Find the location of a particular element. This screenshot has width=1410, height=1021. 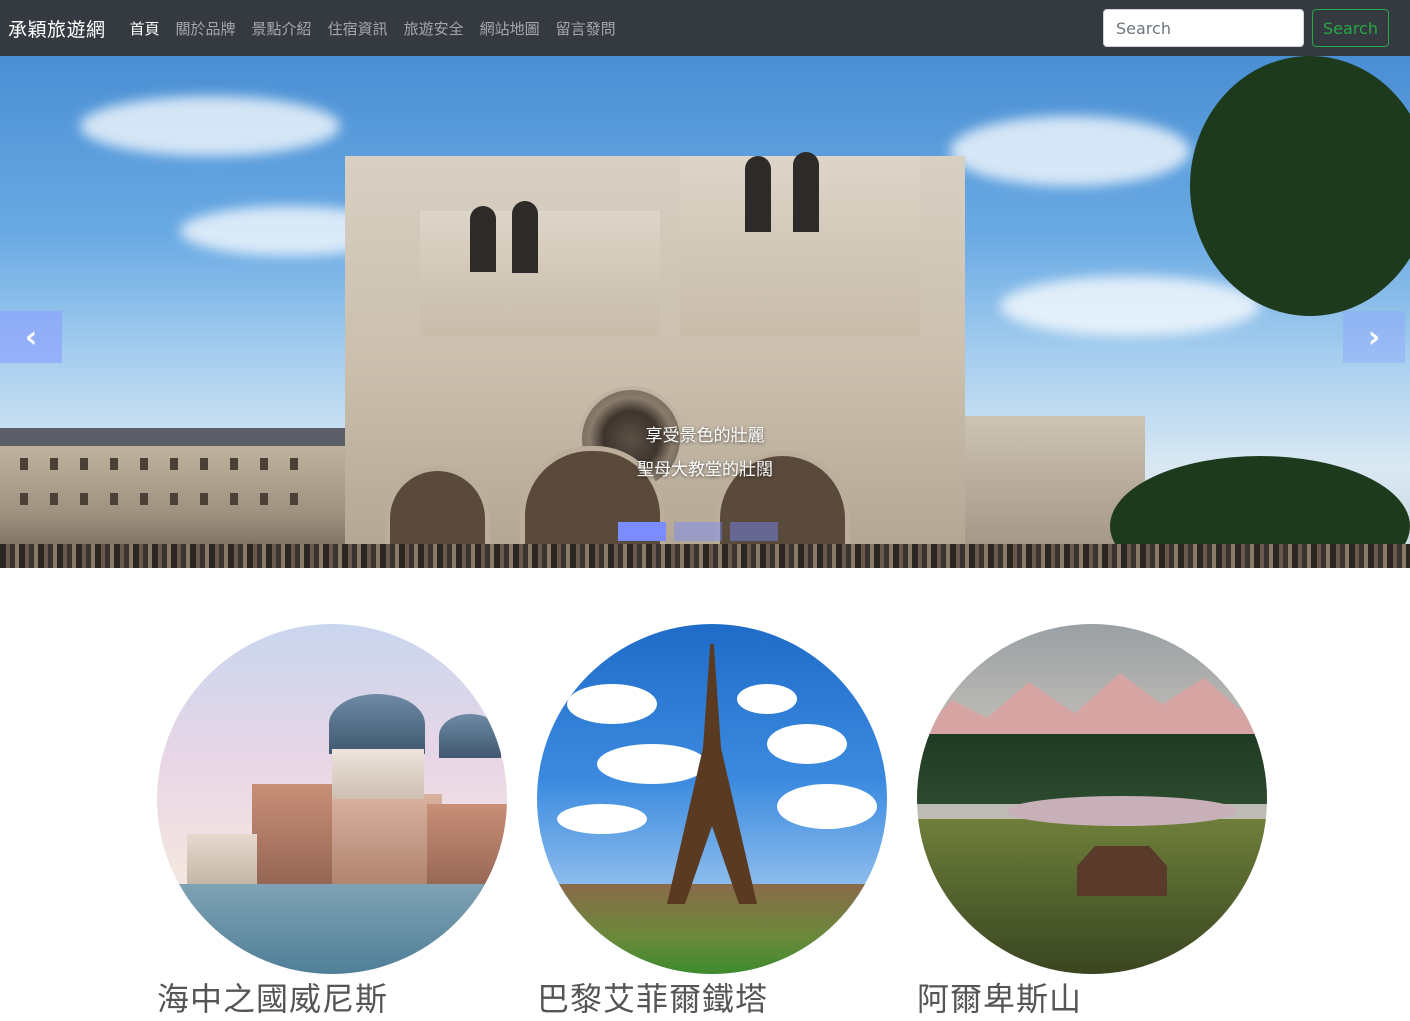

feature-card-eiffel-tower: 巴黎艾菲爾鐵塔 is located at coordinates (712, 821).